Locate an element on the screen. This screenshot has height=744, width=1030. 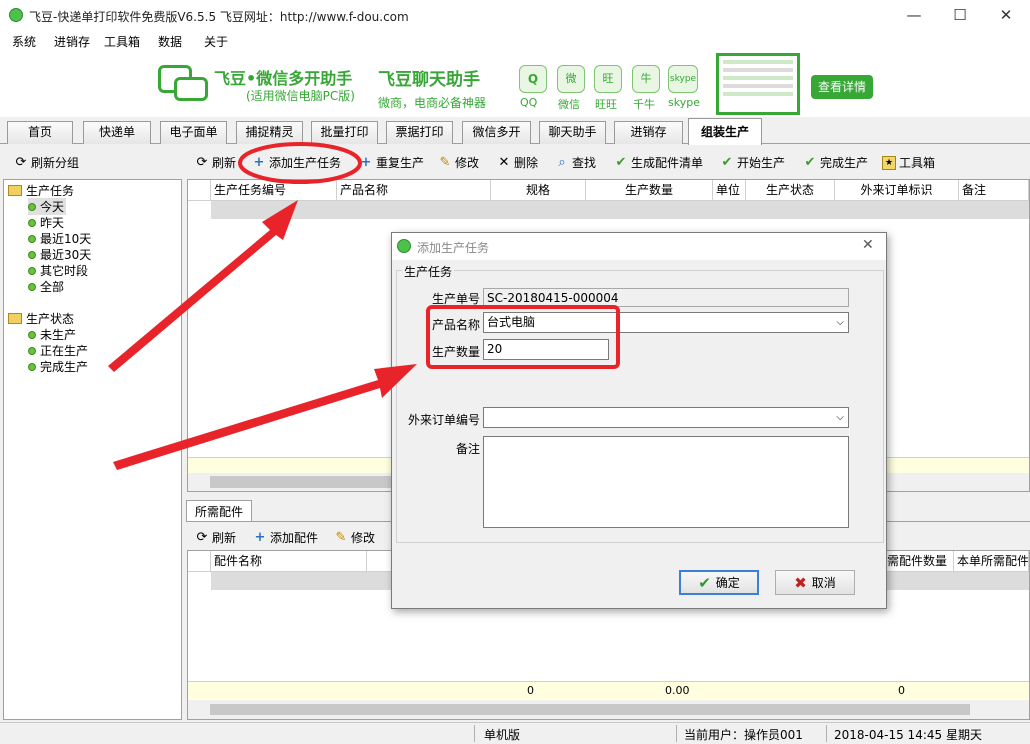
status-datetime: 2018-04-15 14:45 星期天 is located at coordinates (908, 735).